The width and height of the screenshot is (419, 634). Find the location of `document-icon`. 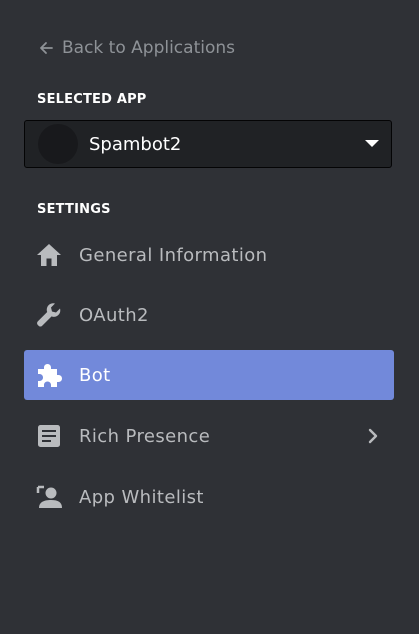

document-icon is located at coordinates (49, 436).